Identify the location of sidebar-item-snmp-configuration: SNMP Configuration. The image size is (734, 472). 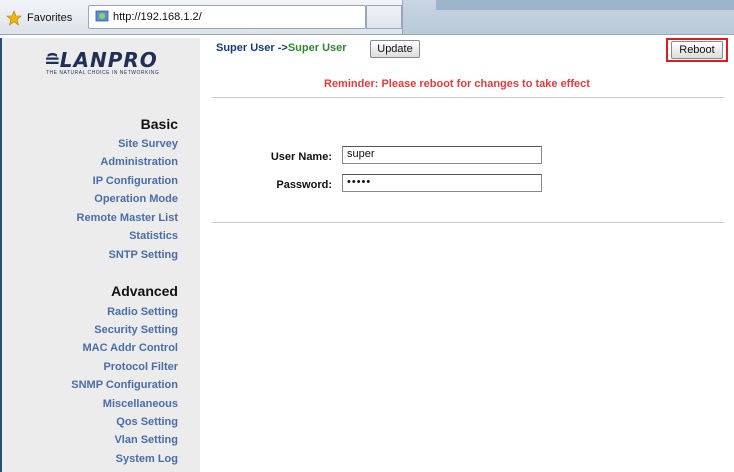
(124, 385).